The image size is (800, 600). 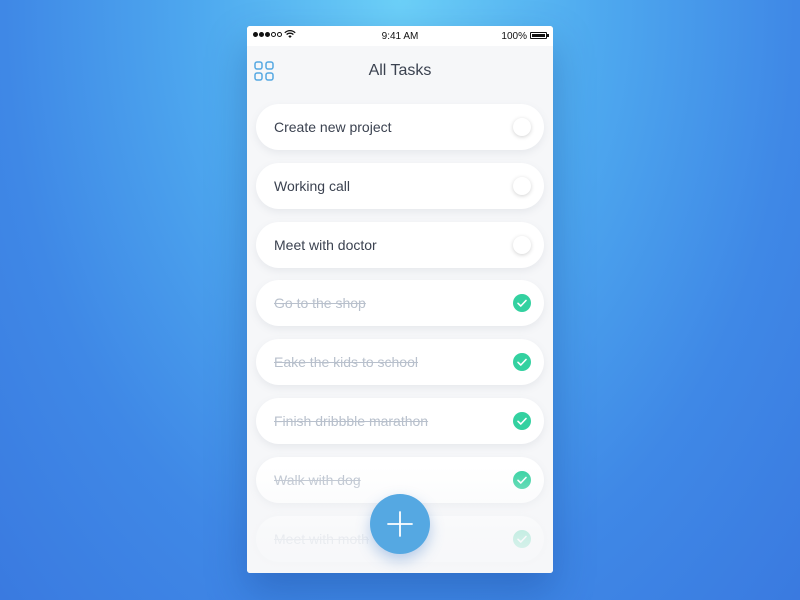 What do you see at coordinates (400, 127) in the screenshot?
I see `task-item: Create new project` at bounding box center [400, 127].